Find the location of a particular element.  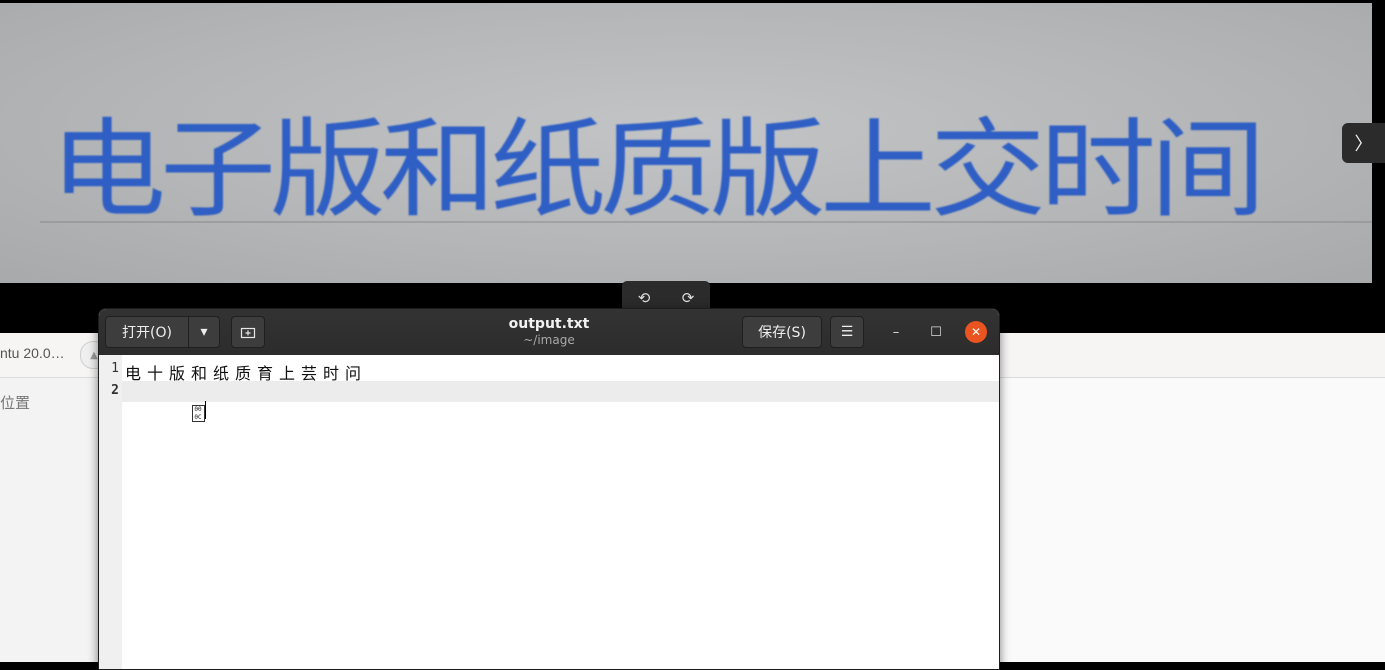

minimize-icon: – is located at coordinates (896, 332).